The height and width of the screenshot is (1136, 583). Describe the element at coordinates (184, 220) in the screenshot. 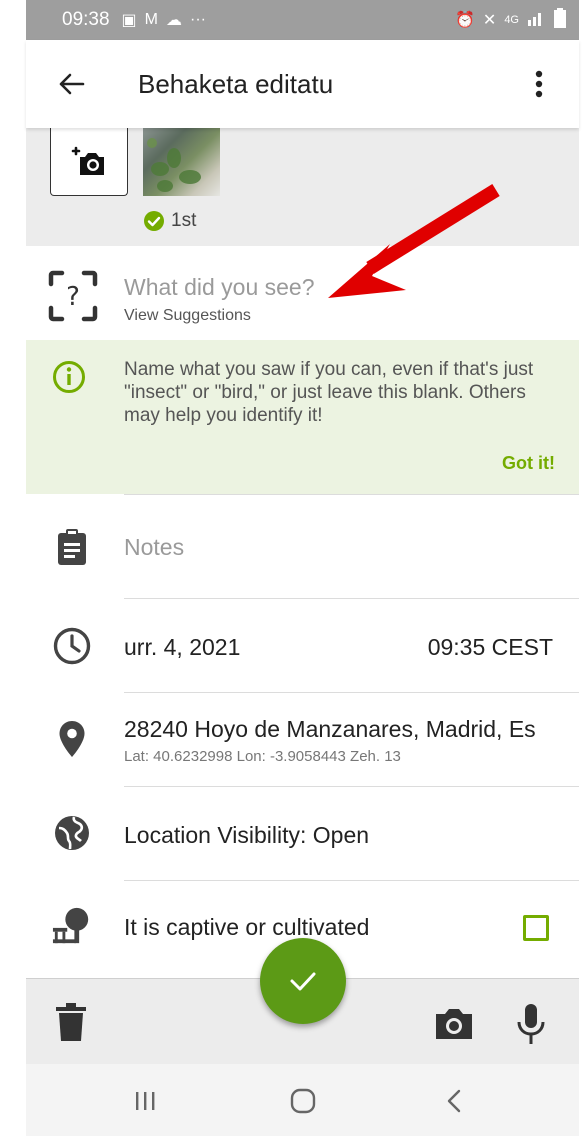

I see `photo-rank-label: 1st` at that location.